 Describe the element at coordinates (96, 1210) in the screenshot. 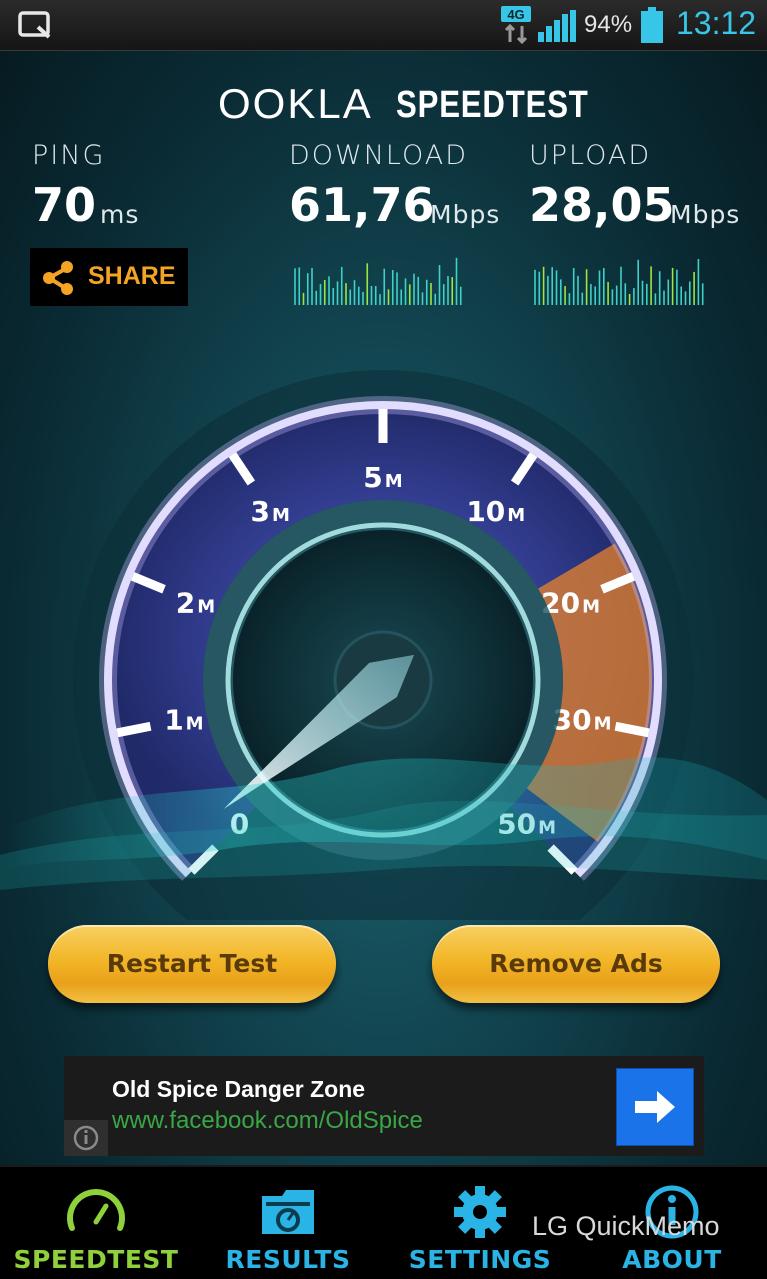

I see `speedometer-icon` at that location.